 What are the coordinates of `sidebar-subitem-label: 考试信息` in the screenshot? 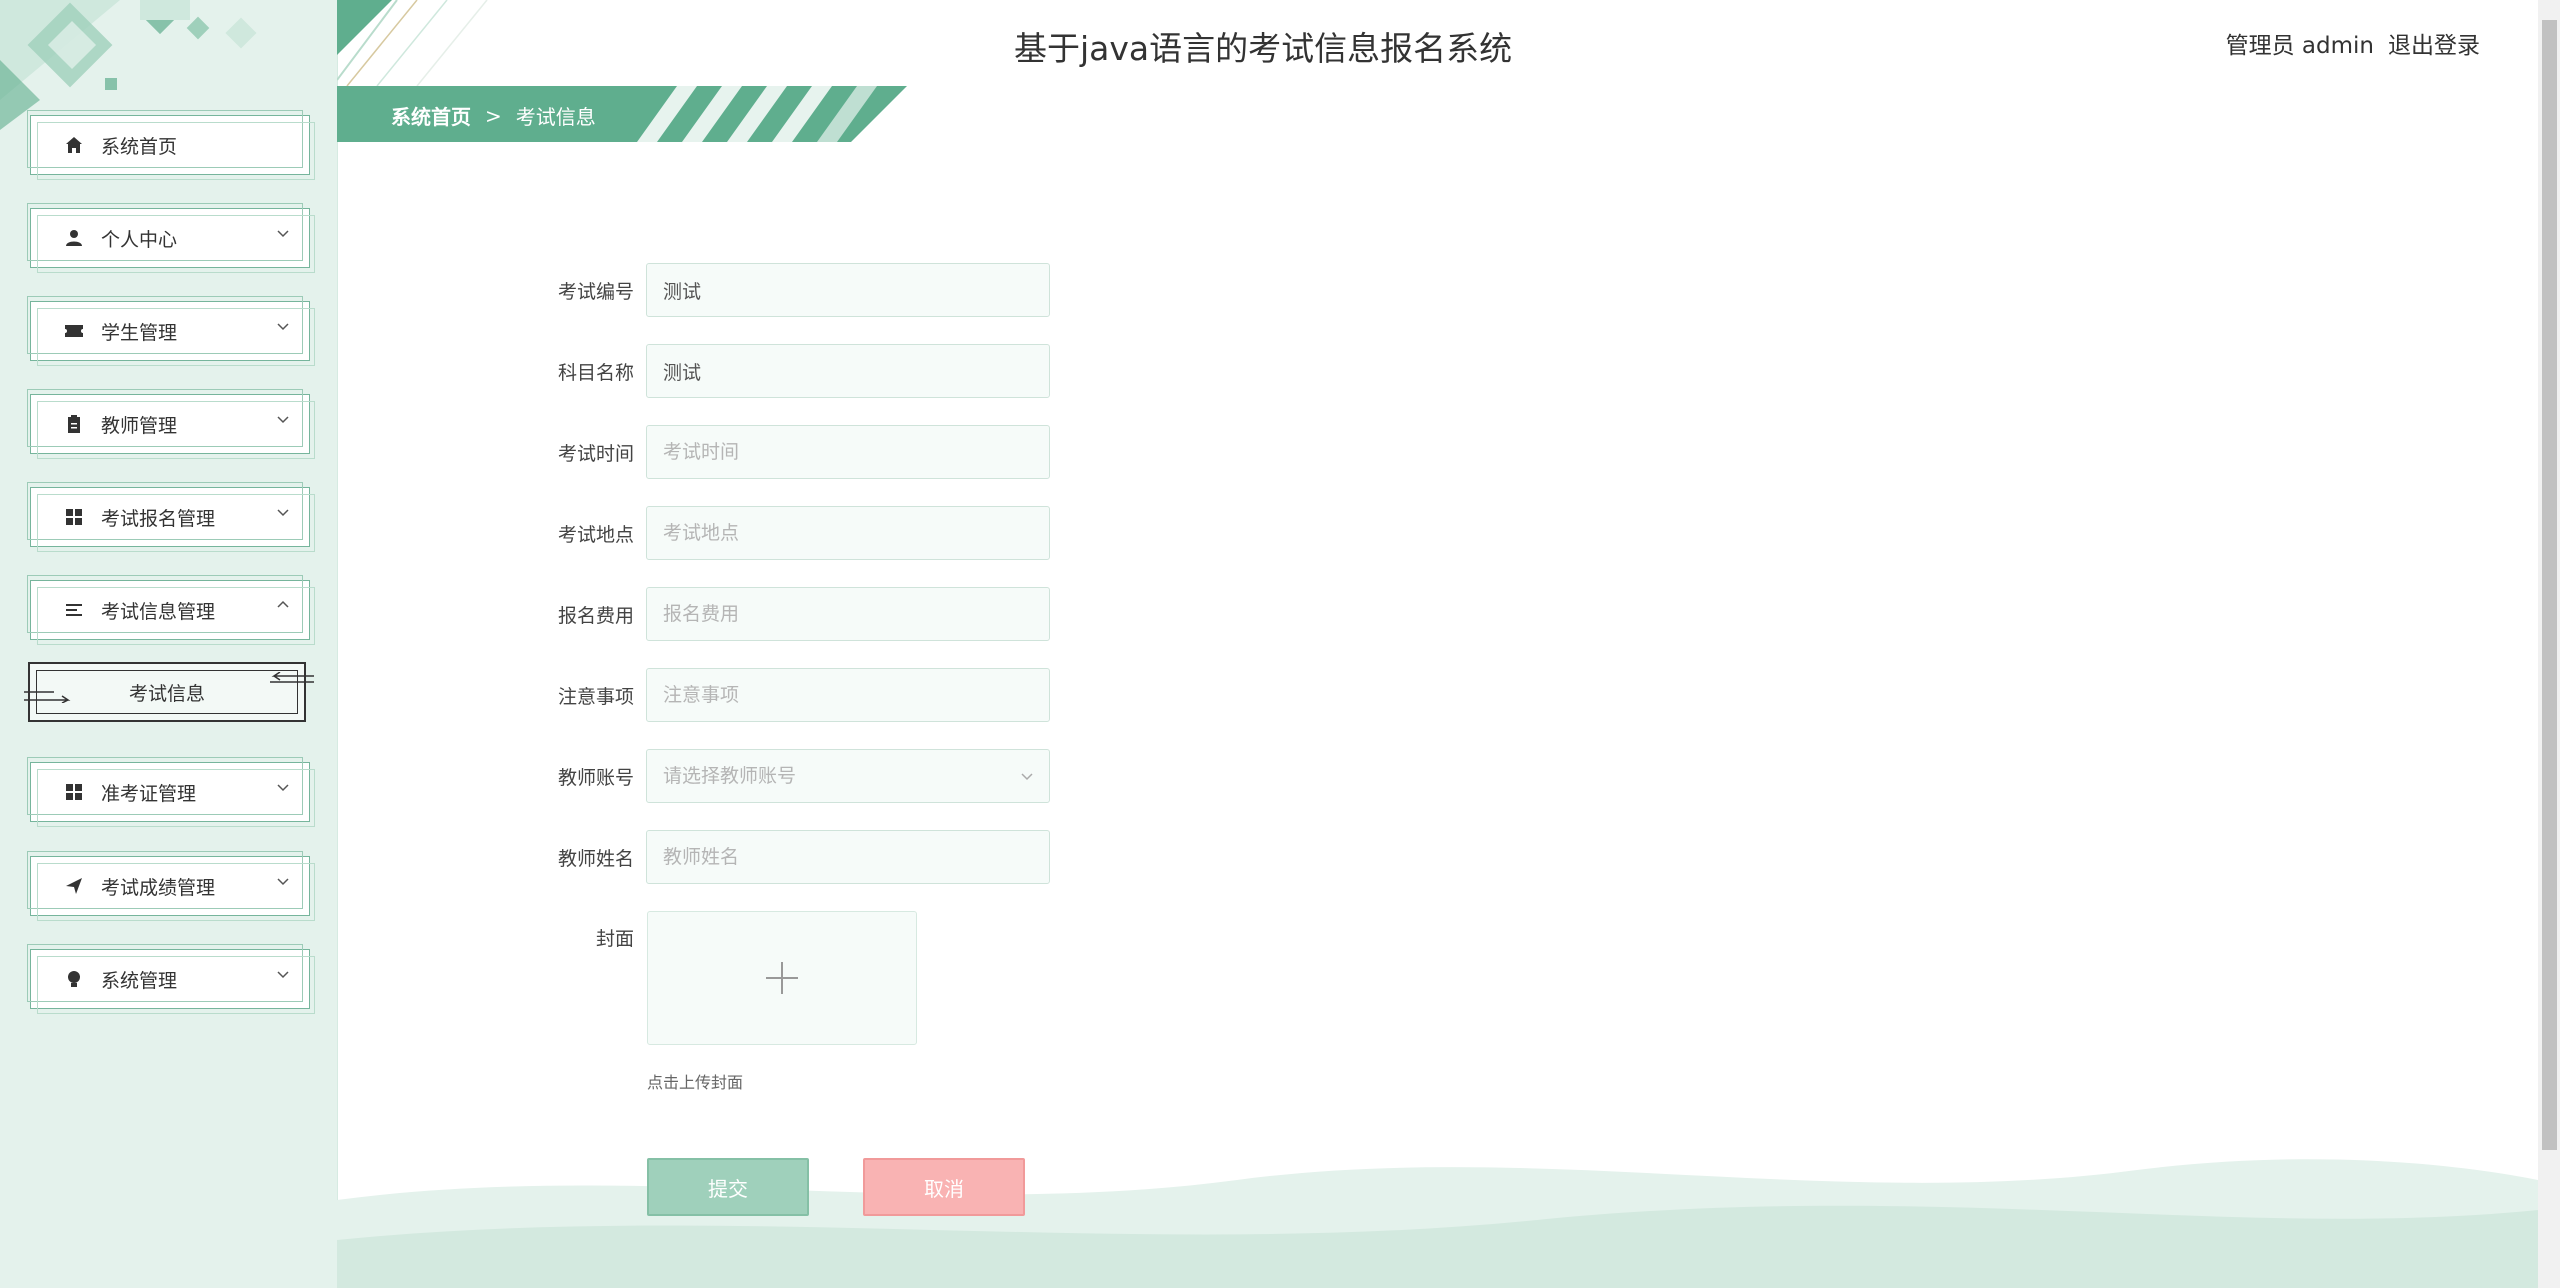 It's located at (166, 693).